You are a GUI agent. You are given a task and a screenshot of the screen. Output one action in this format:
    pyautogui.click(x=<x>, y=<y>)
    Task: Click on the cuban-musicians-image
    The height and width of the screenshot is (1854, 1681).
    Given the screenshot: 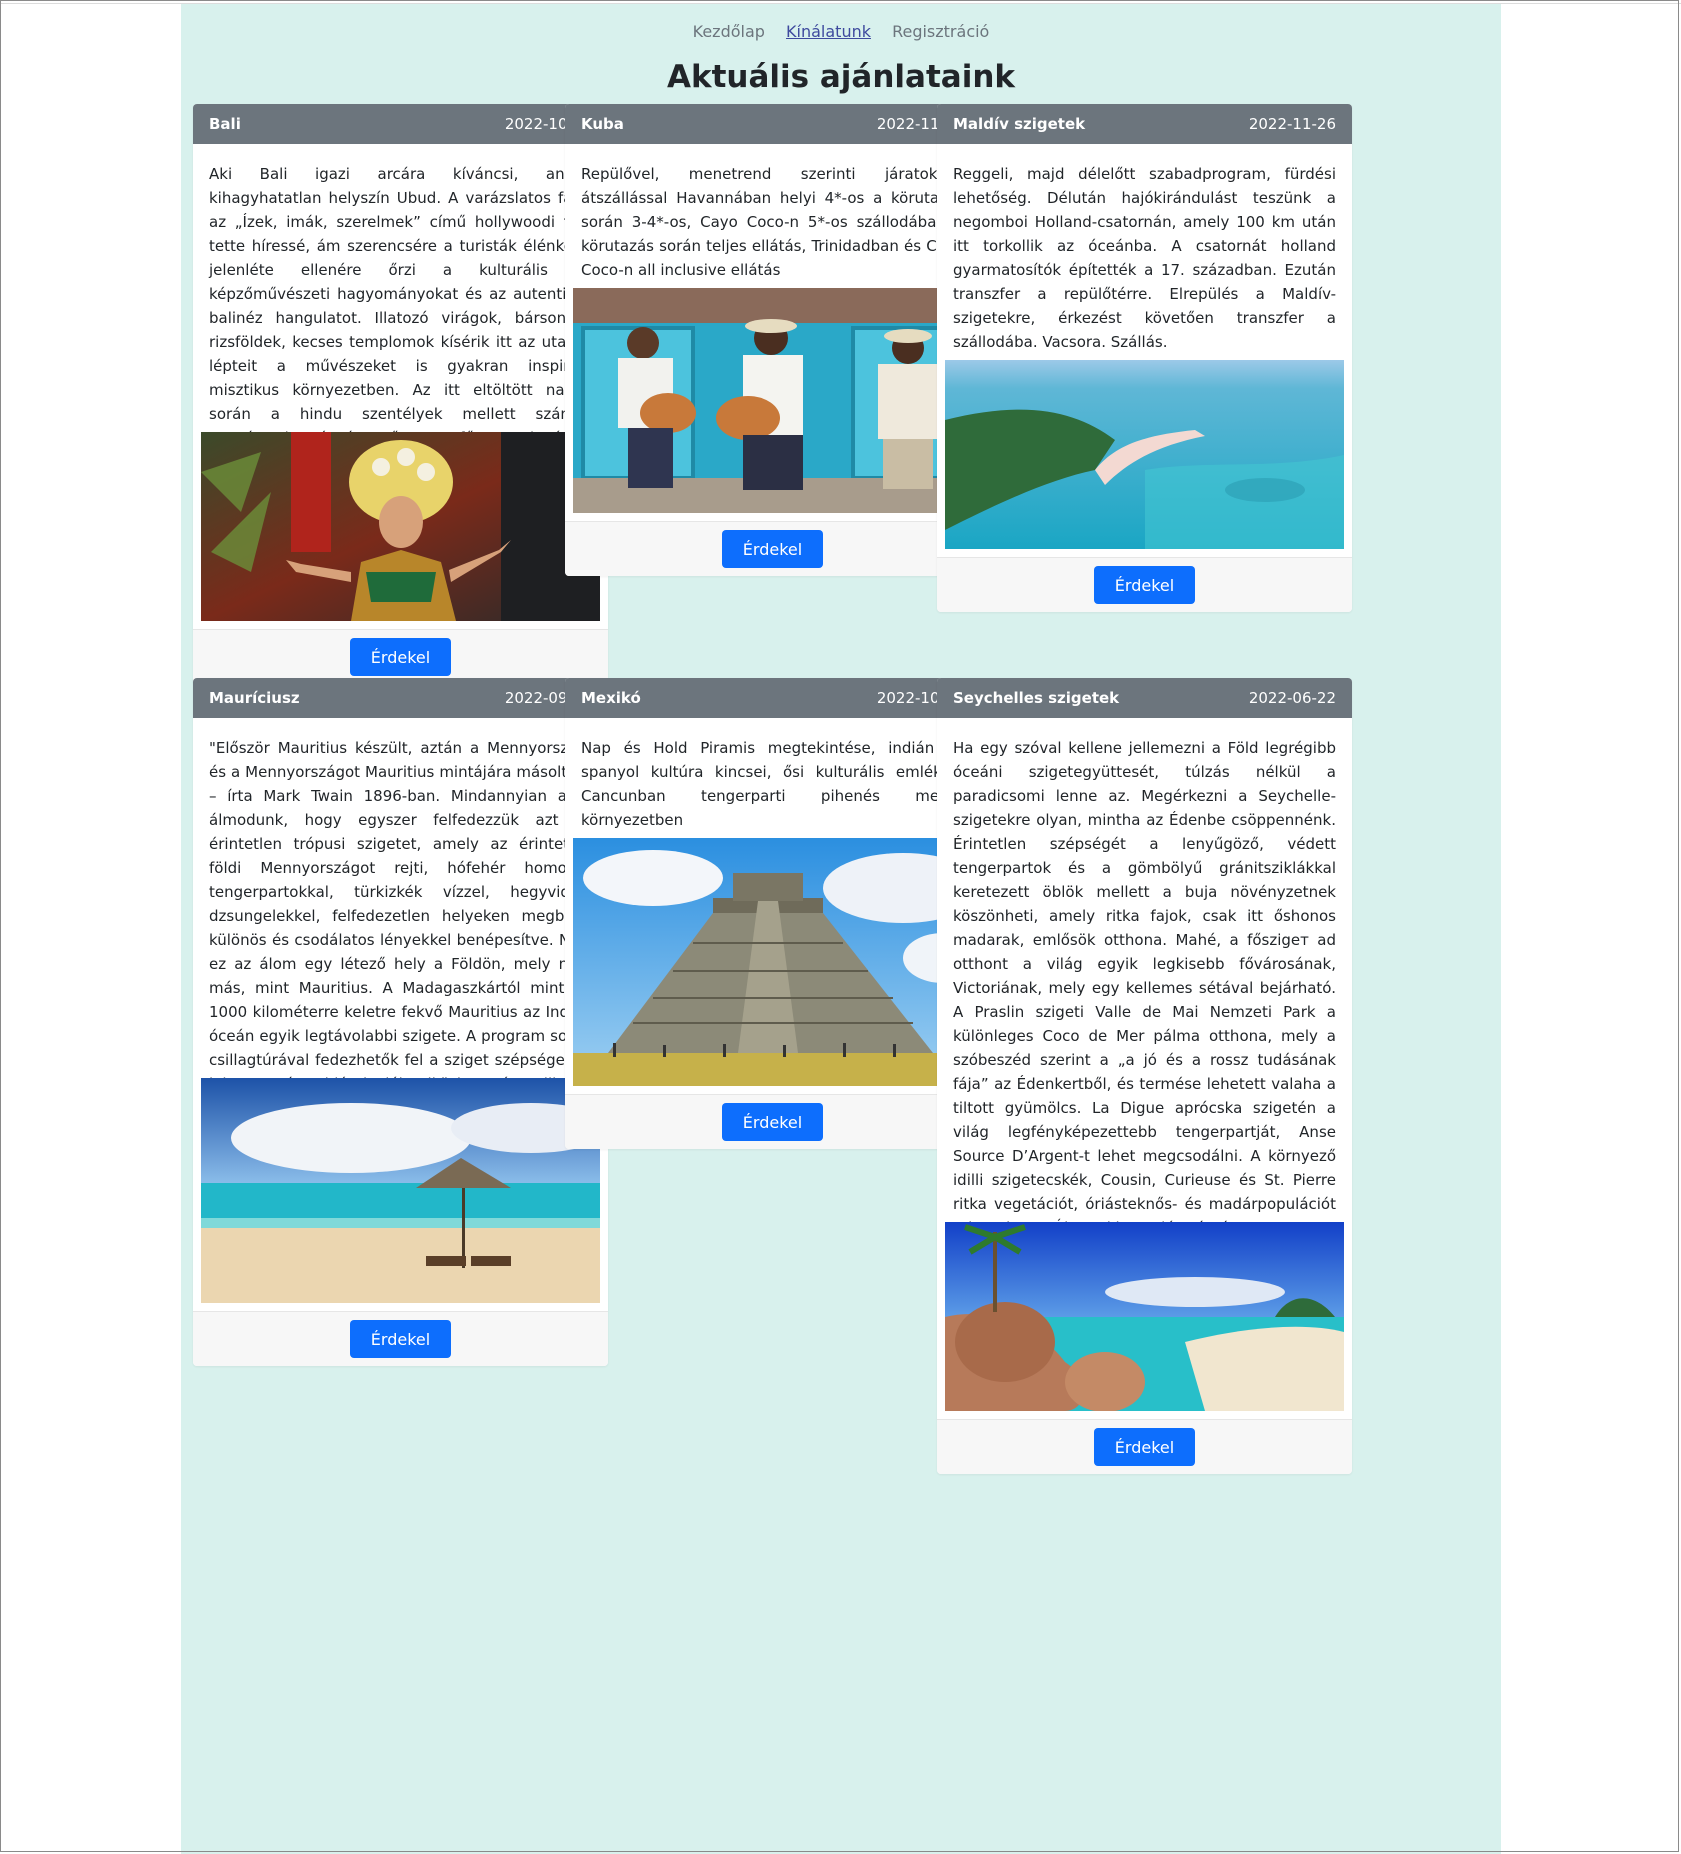 What is the action you would take?
    pyautogui.click(x=772, y=400)
    